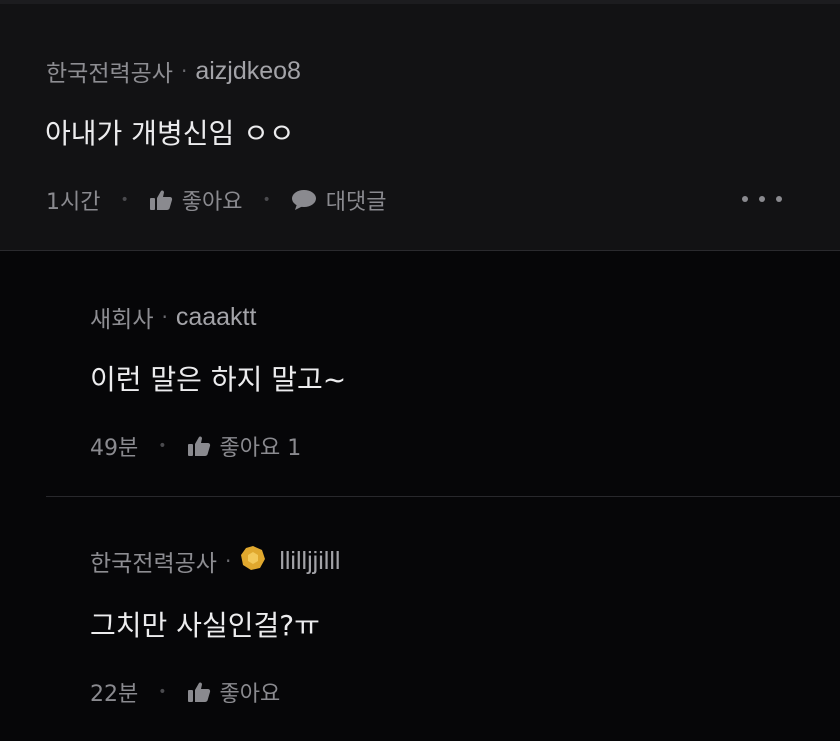 This screenshot has width=840, height=741. I want to click on speech-bubble-icon, so click(303, 200).